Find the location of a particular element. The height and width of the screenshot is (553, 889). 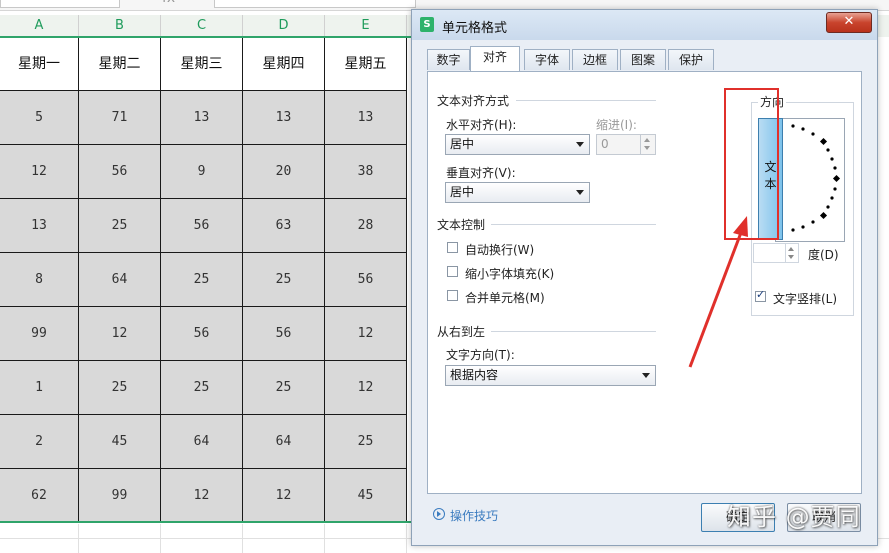

annotation-arrow is located at coordinates (718, 292).